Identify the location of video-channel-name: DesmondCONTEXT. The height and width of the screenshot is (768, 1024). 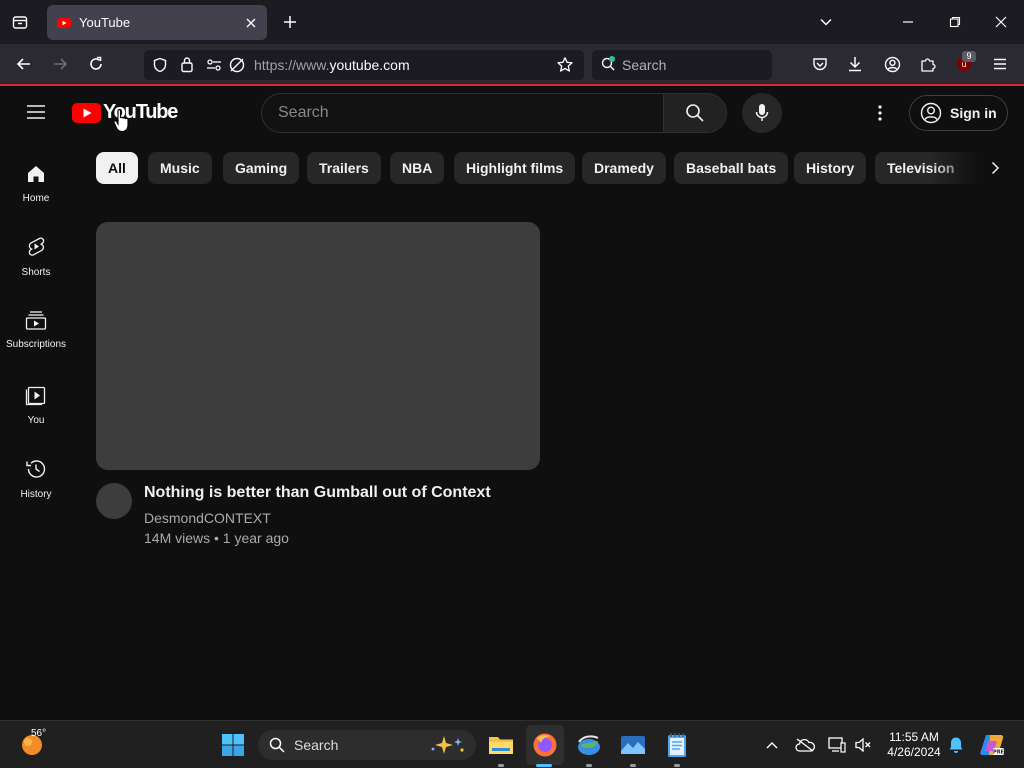
(207, 518).